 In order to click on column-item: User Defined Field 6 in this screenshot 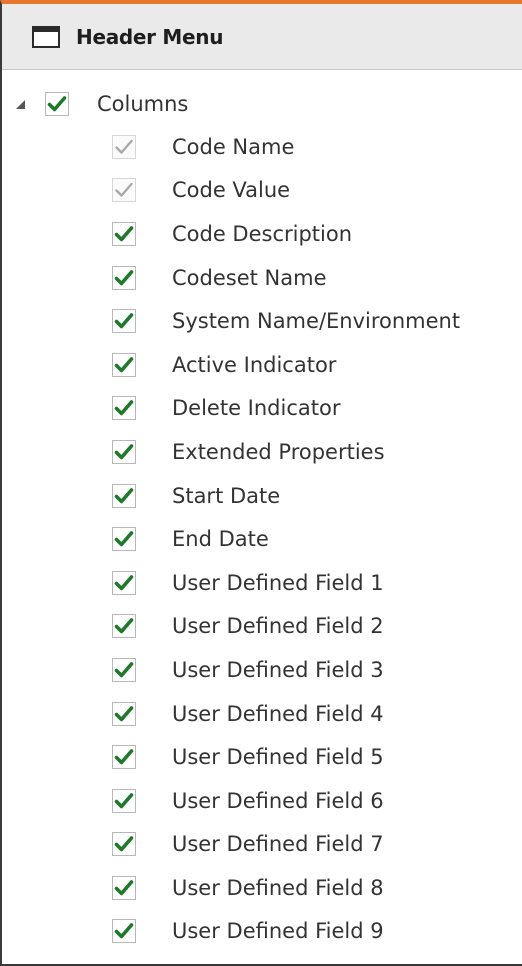, I will do `click(262, 801)`.